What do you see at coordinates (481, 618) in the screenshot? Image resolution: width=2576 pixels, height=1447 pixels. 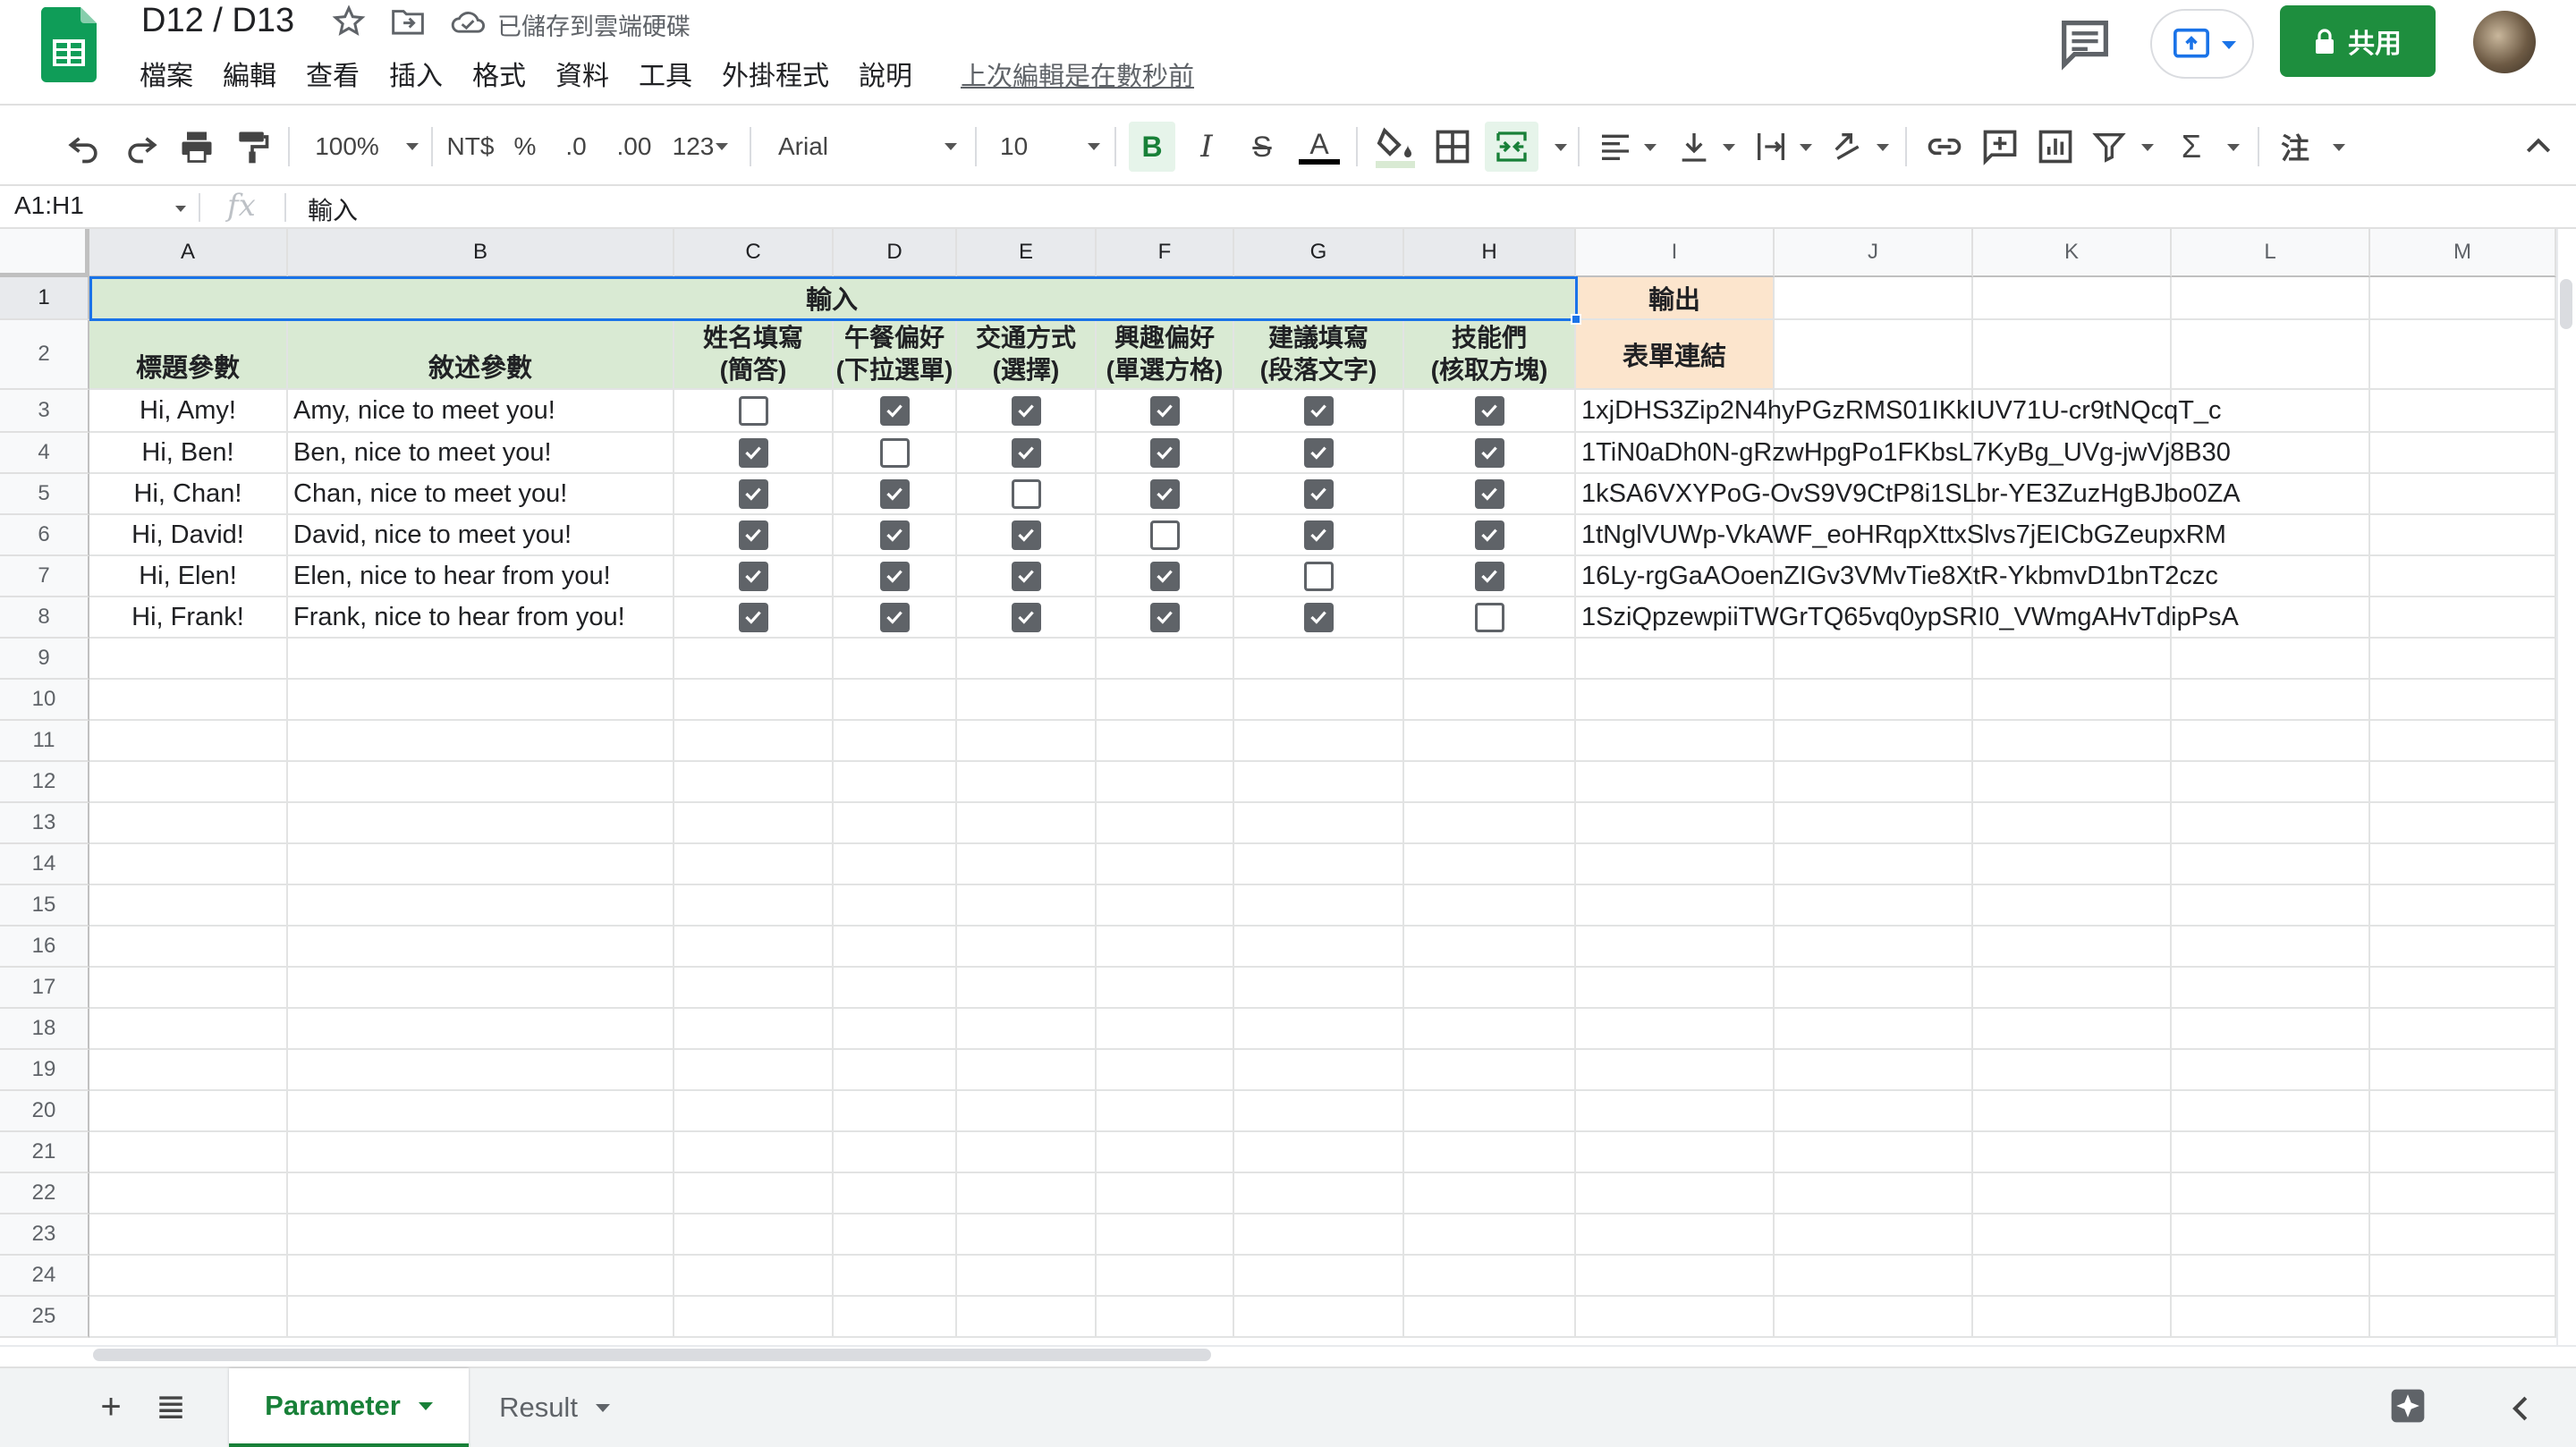 I see `desc-cell: Frank, nice to hear from you!` at bounding box center [481, 618].